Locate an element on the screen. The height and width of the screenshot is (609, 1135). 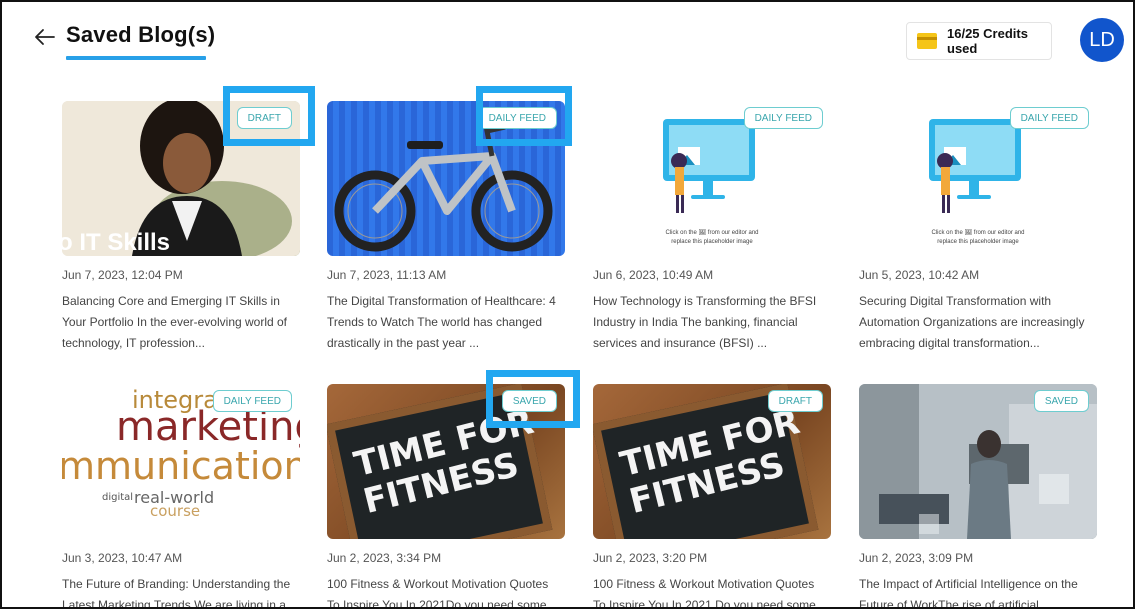
blog-date: Jun 2, 2023, 3:09 PM is located at coordinates (916, 558).